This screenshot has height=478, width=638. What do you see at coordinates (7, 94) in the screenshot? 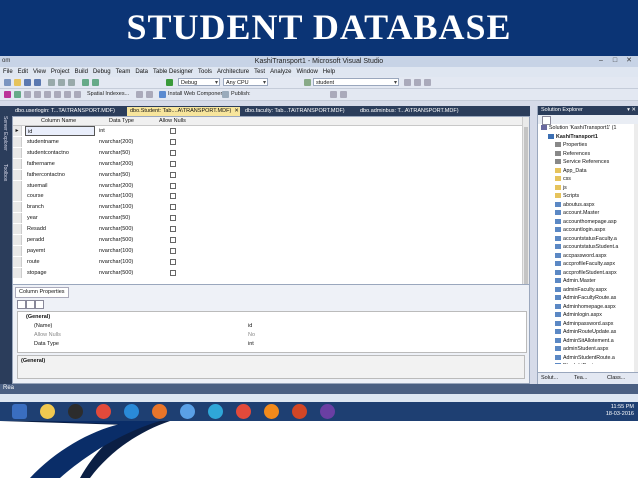
I see `table-icon` at bounding box center [7, 94].